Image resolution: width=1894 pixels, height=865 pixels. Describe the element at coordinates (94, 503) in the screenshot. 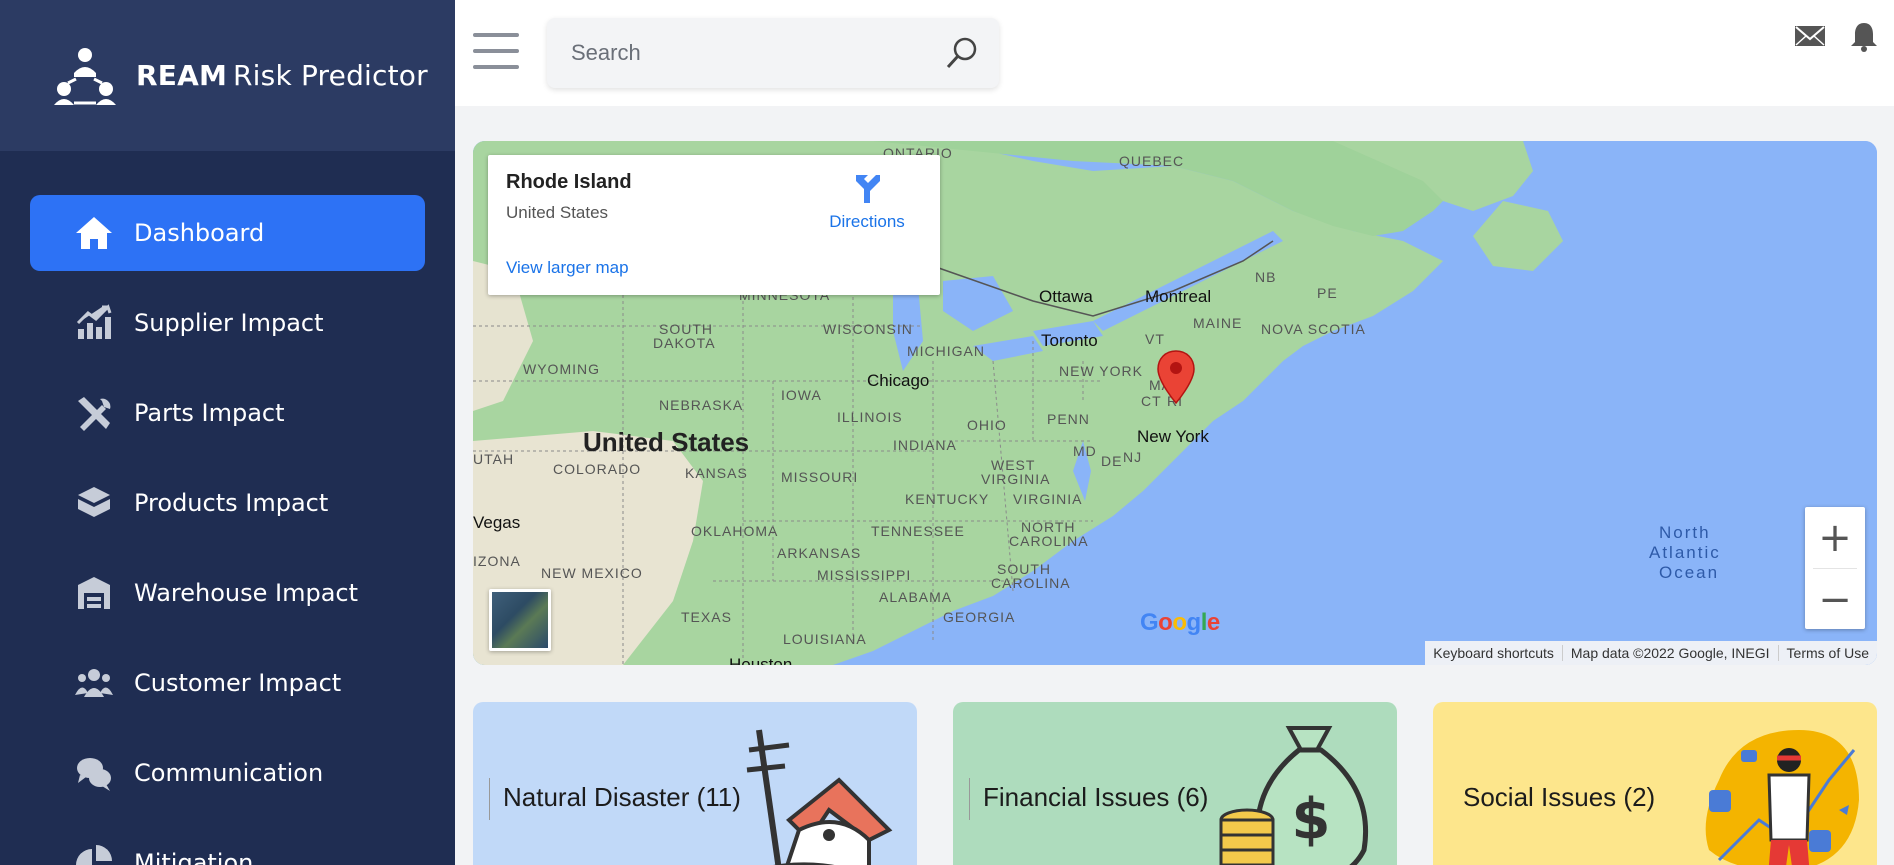

I see `boxes-icon` at that location.